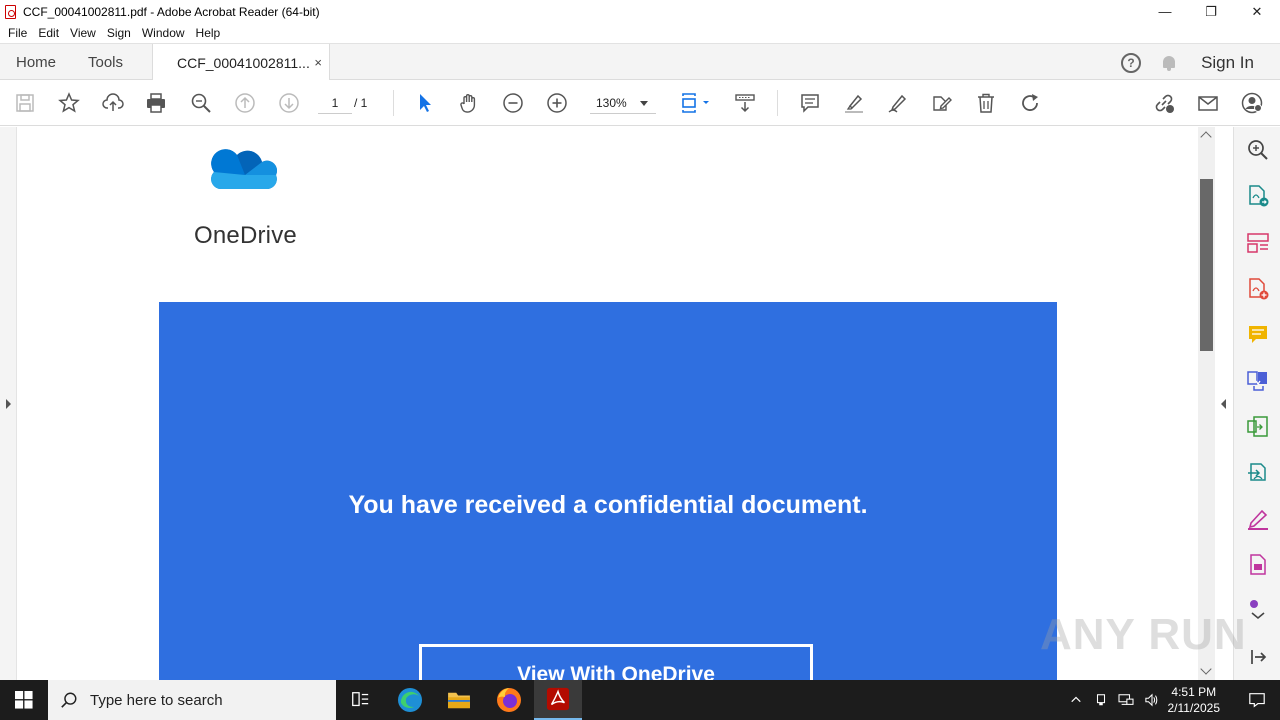 The height and width of the screenshot is (720, 1280). Describe the element at coordinates (1164, 103) in the screenshot. I see `link-icon` at that location.